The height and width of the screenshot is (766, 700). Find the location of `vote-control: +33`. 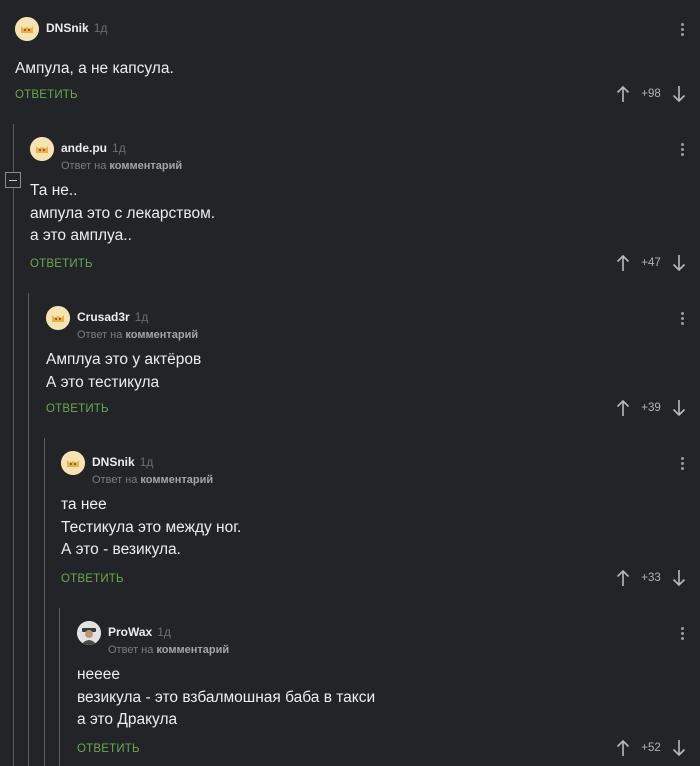

vote-control: +33 is located at coordinates (651, 579).